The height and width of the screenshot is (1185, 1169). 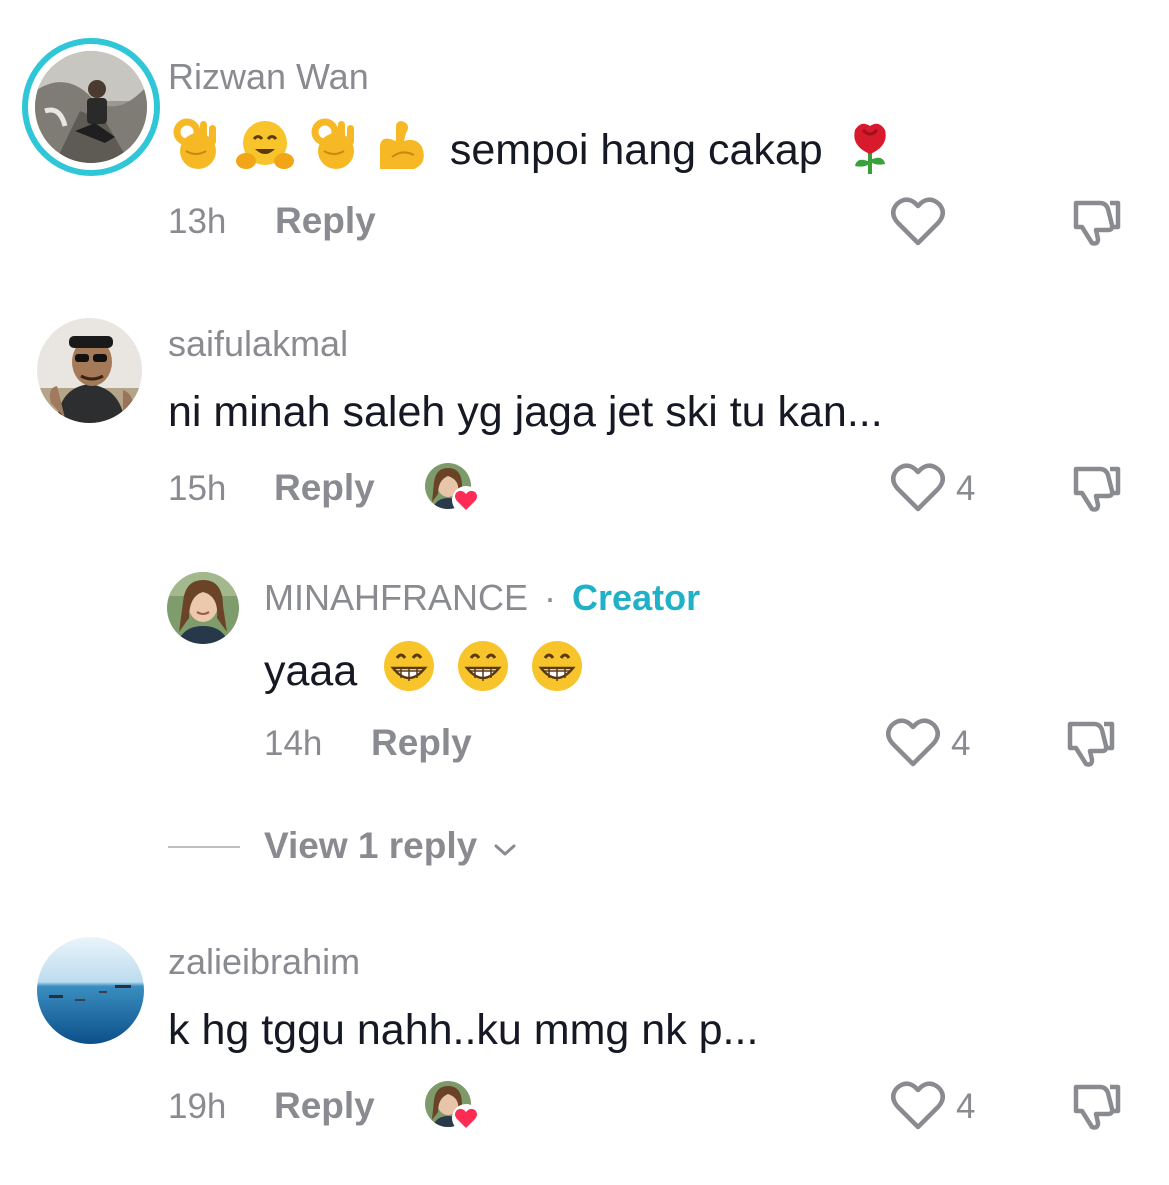 I want to click on username: Rizwan Wan, so click(x=268, y=77).